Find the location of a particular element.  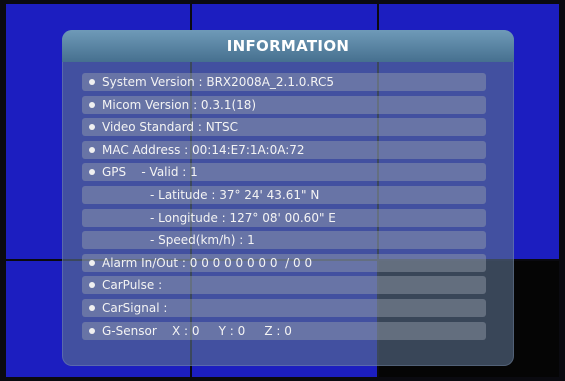

info-row-gps-longitude: - Longitude : 127° 08' 00.60" E is located at coordinates (284, 217).